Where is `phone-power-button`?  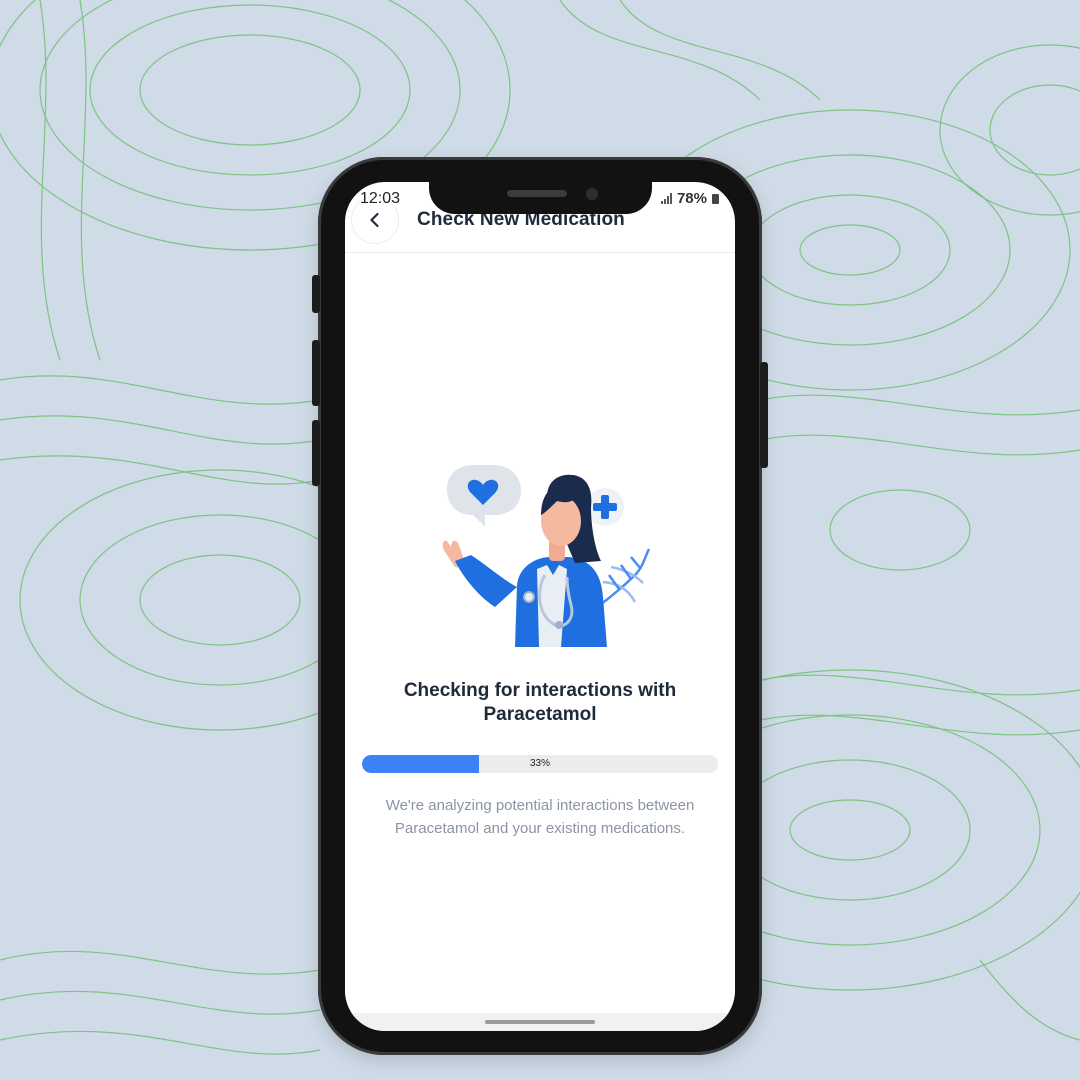
phone-power-button is located at coordinates (764, 415).